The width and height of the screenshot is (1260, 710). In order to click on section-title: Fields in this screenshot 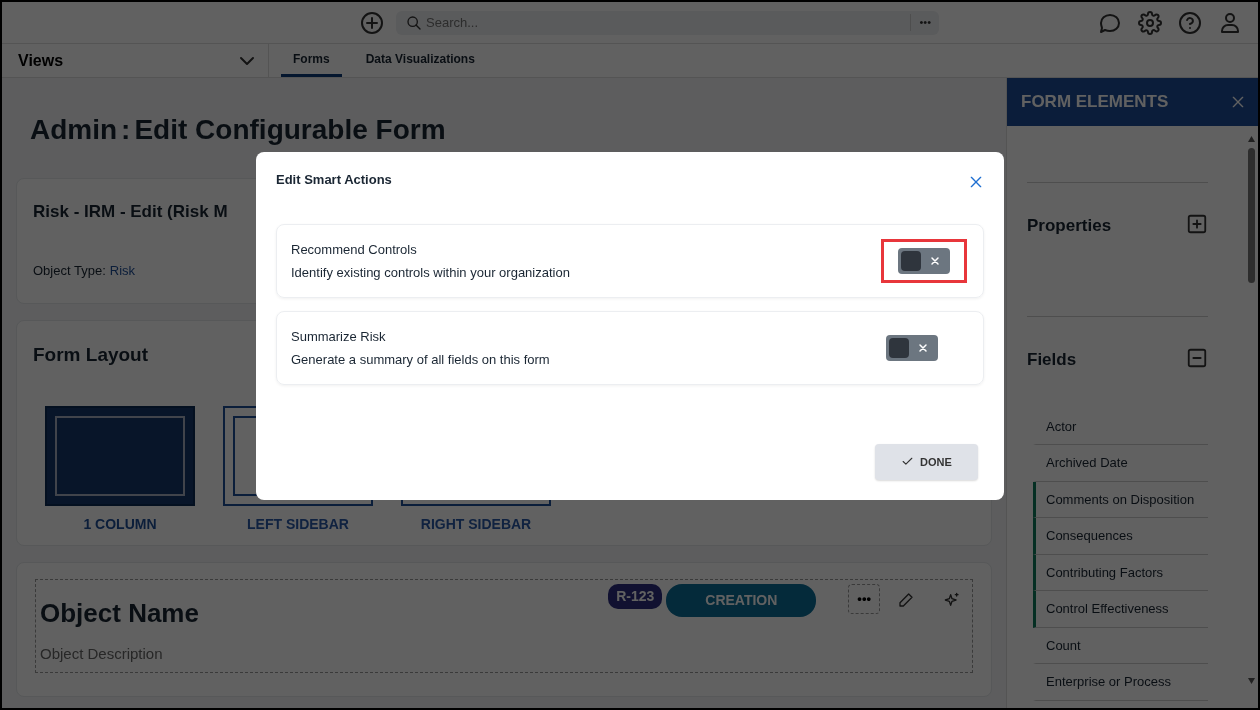, I will do `click(1052, 360)`.